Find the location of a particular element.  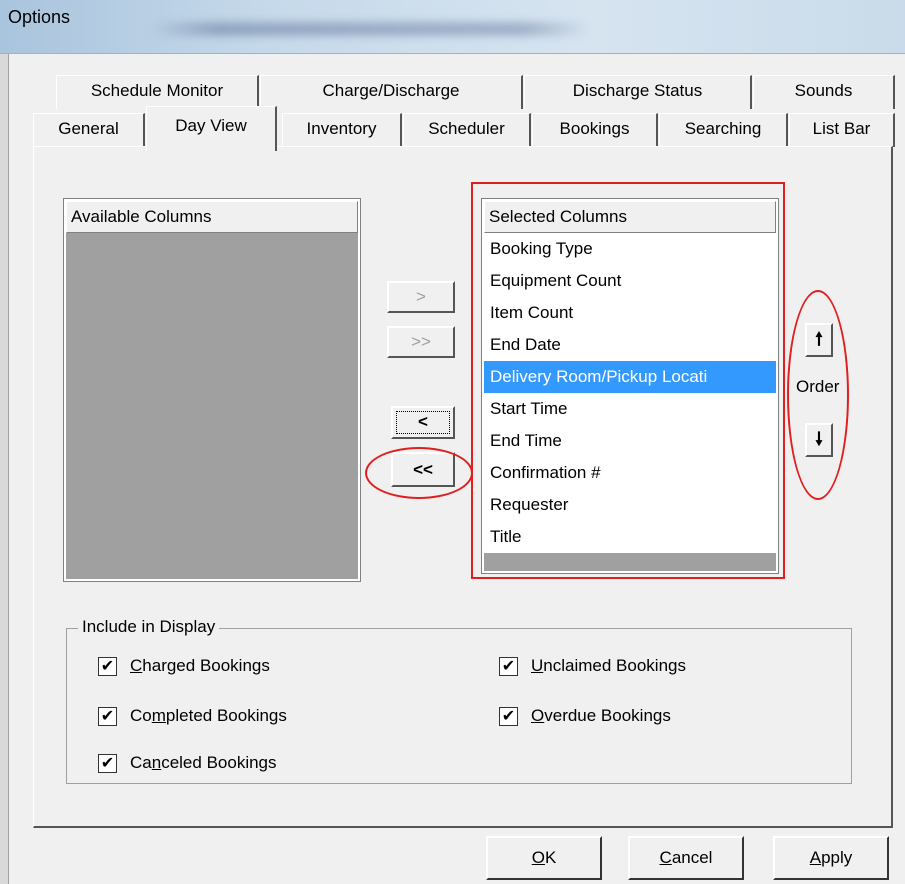

checkbox-completed-bookings: ✔ Completed Bookings is located at coordinates (192, 716).